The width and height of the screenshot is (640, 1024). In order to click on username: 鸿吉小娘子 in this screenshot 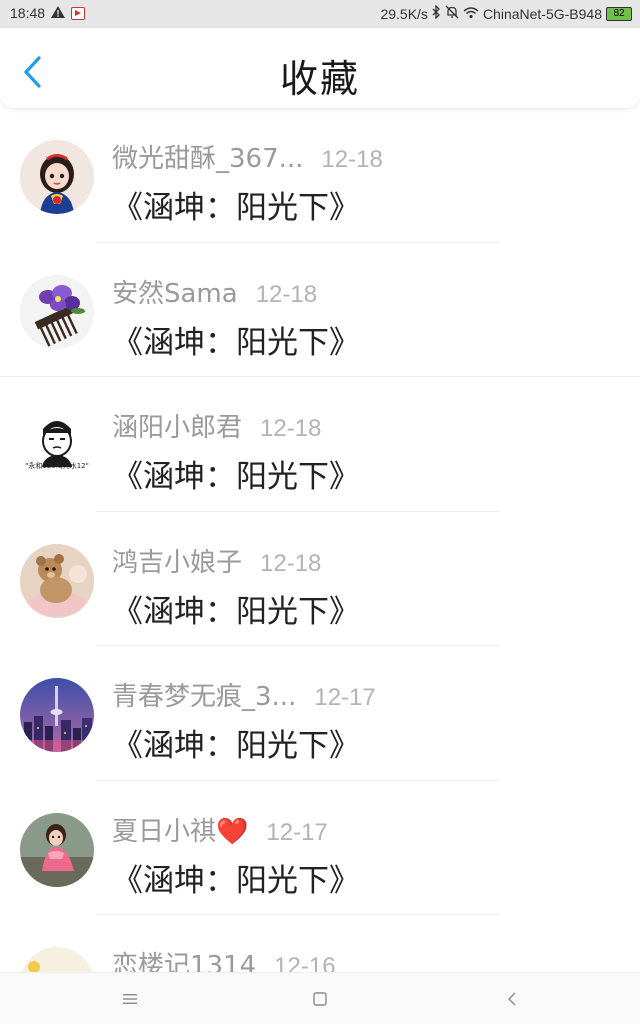, I will do `click(177, 560)`.